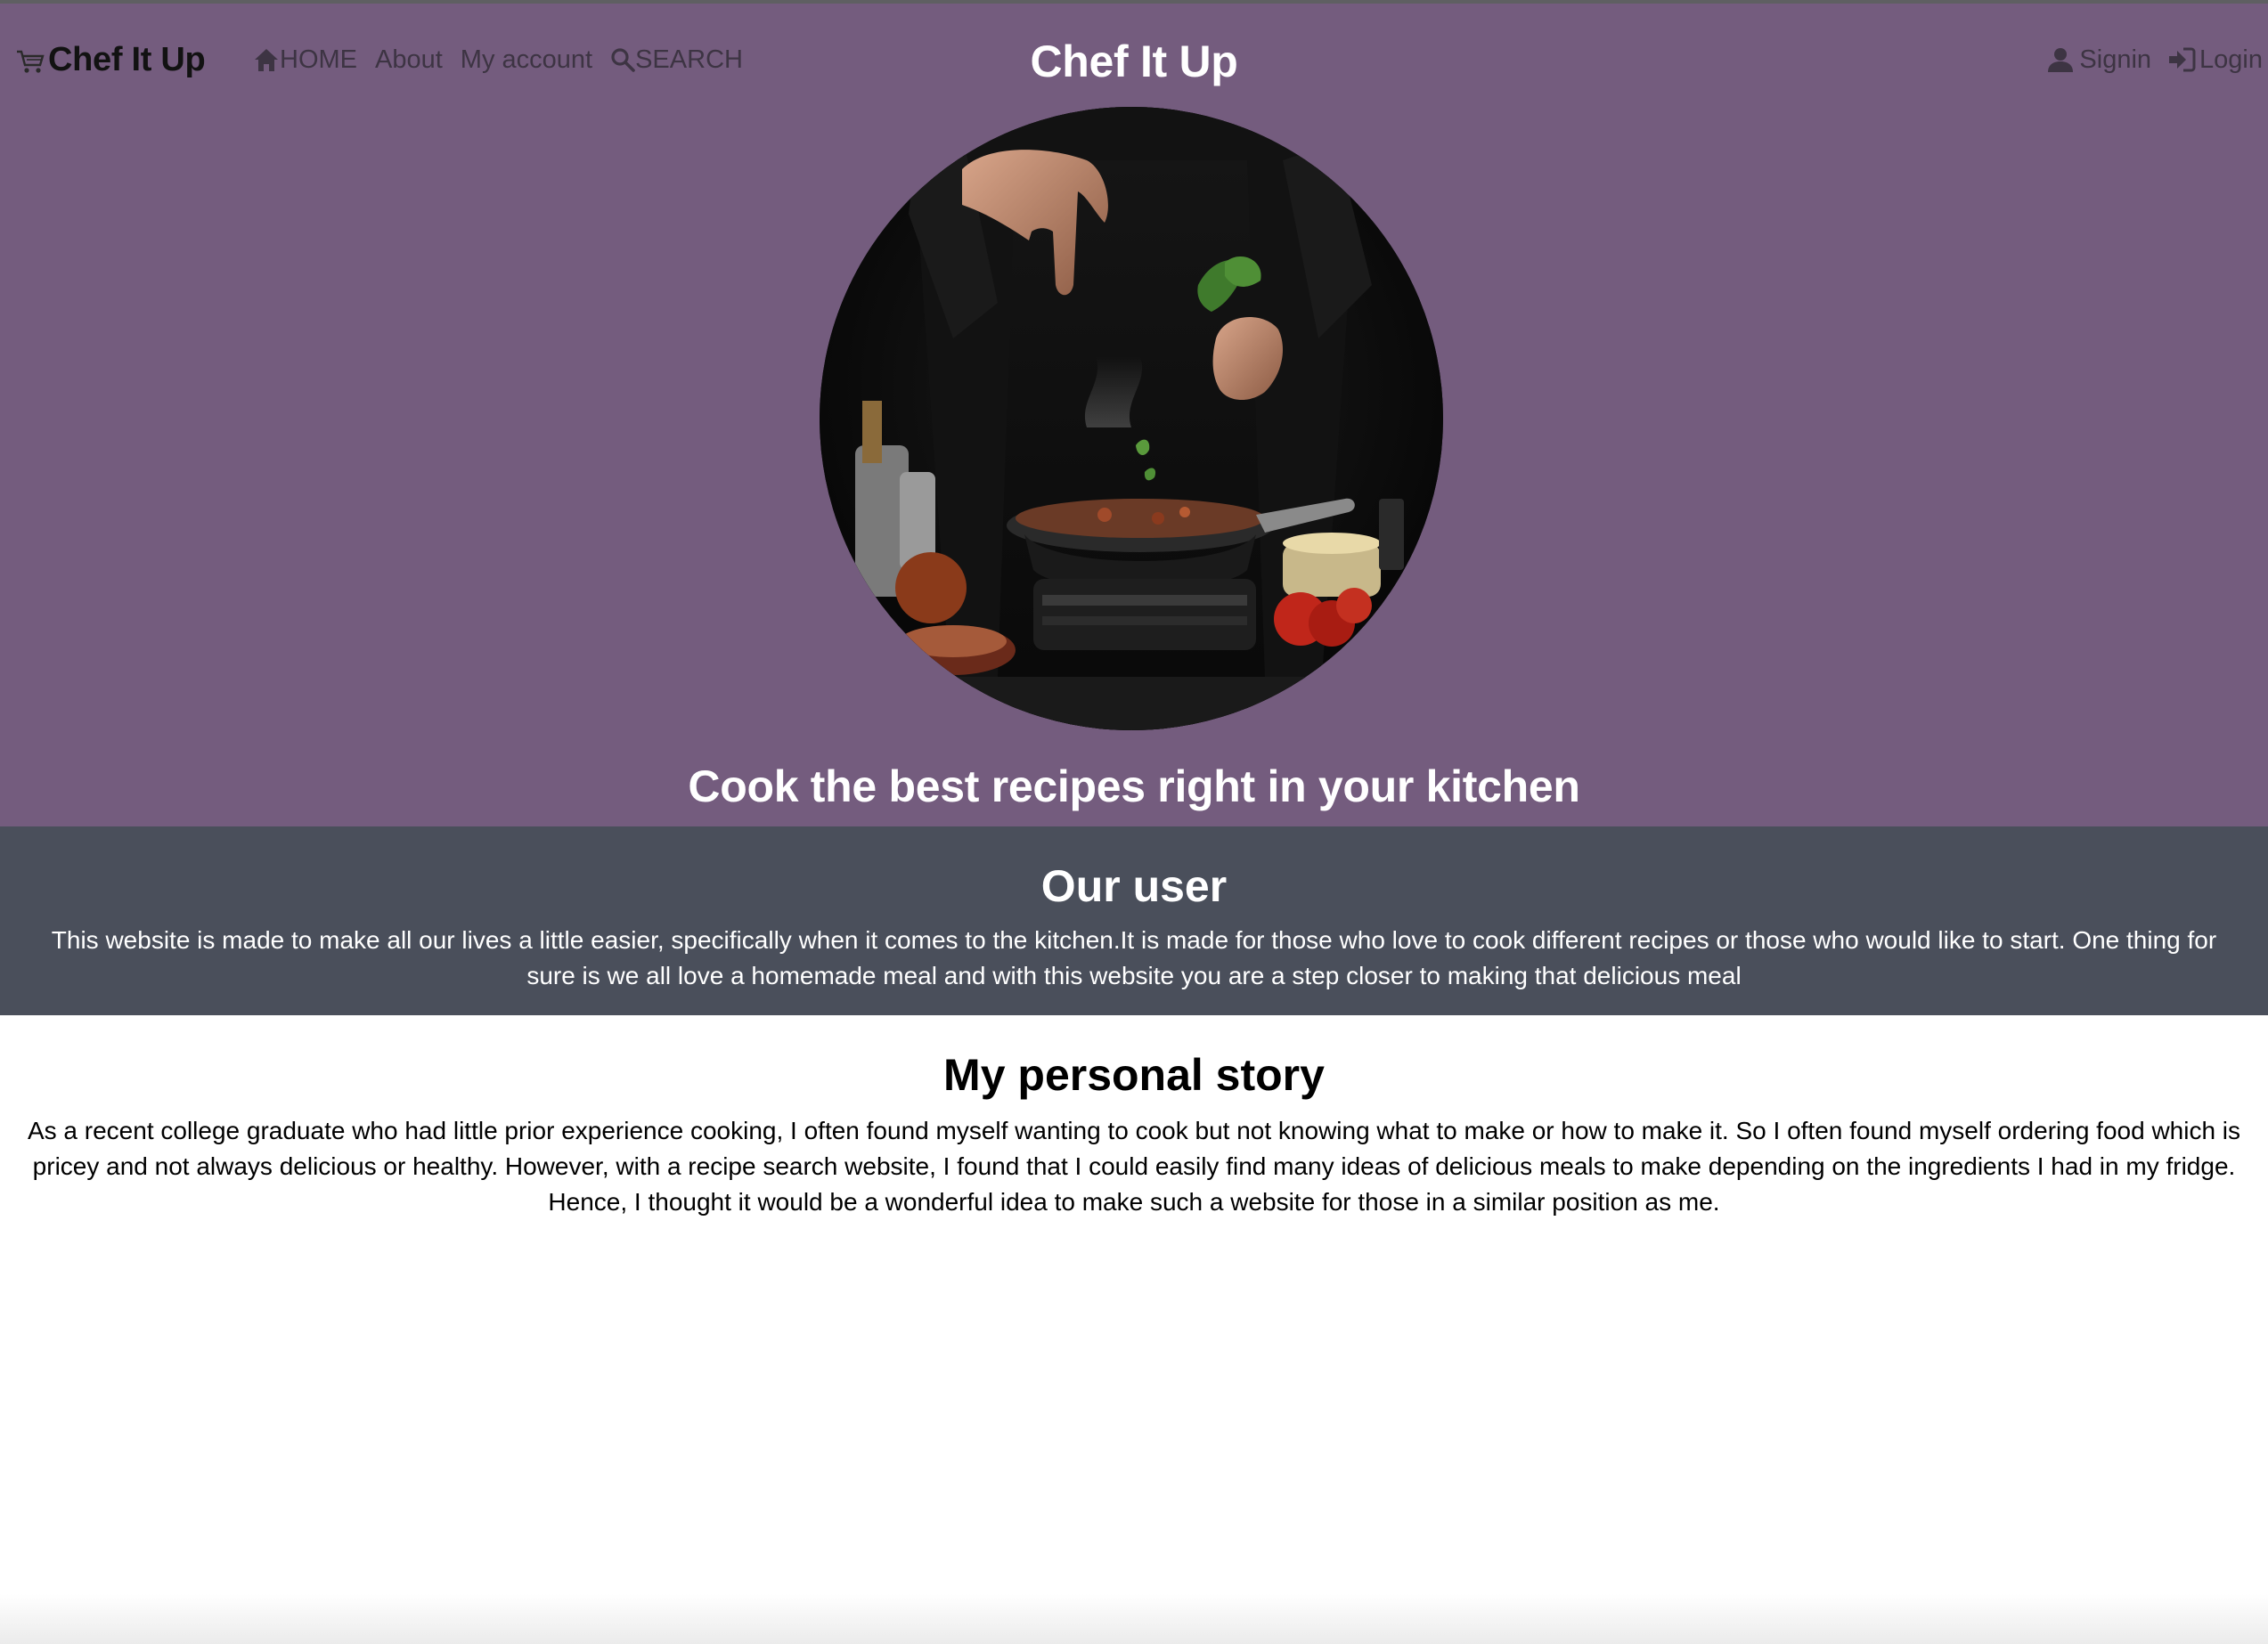 The width and height of the screenshot is (2268, 1644). Describe the element at coordinates (1134, 886) in the screenshot. I see `our-user-heading: Our user` at that location.